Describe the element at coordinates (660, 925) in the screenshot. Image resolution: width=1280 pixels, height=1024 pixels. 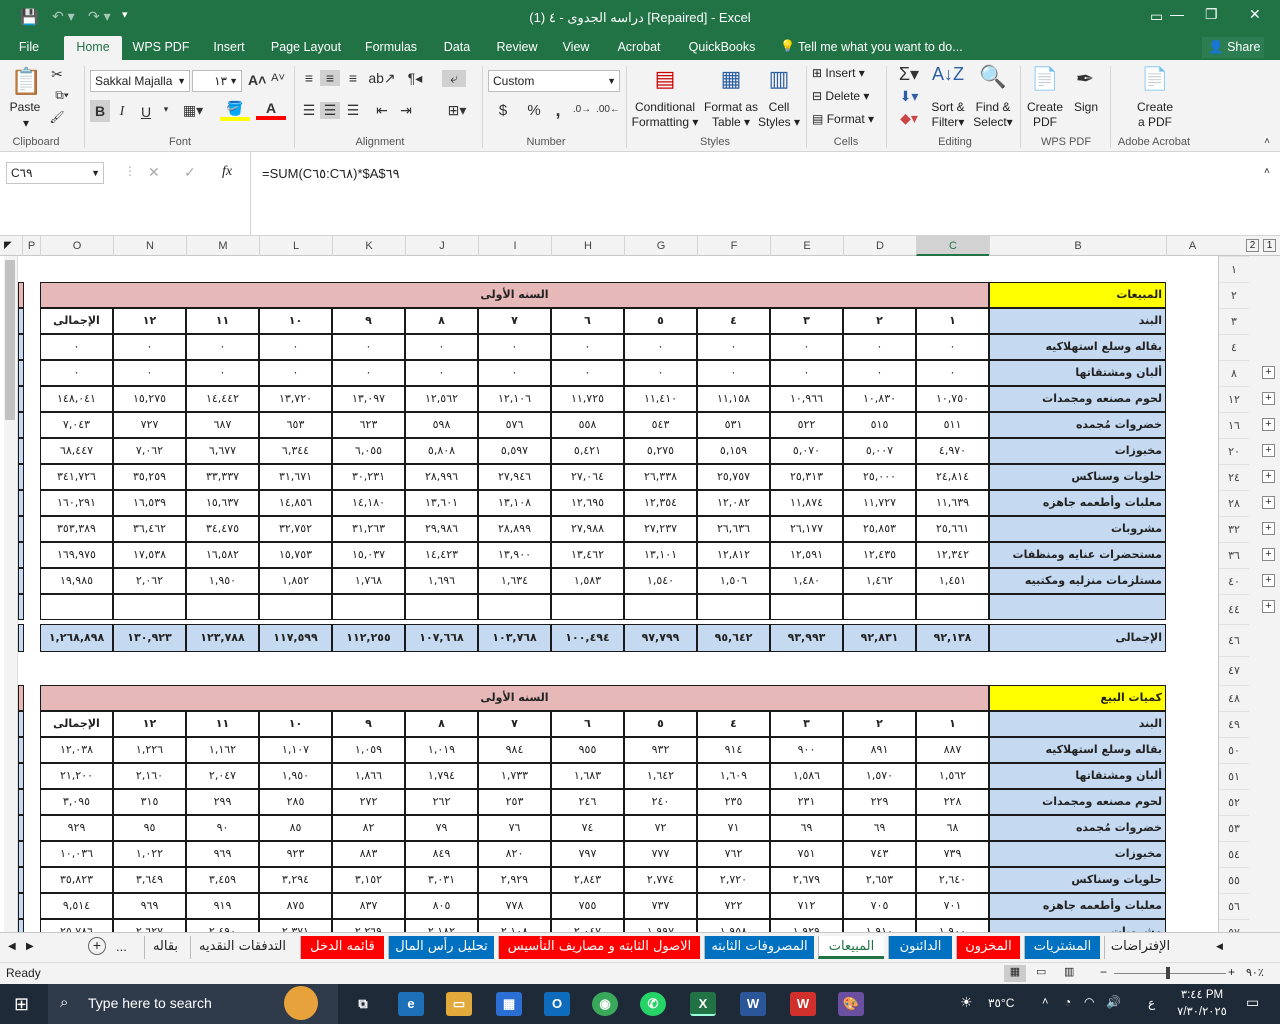
I see `data-cell: ١,٩٩٧` at that location.